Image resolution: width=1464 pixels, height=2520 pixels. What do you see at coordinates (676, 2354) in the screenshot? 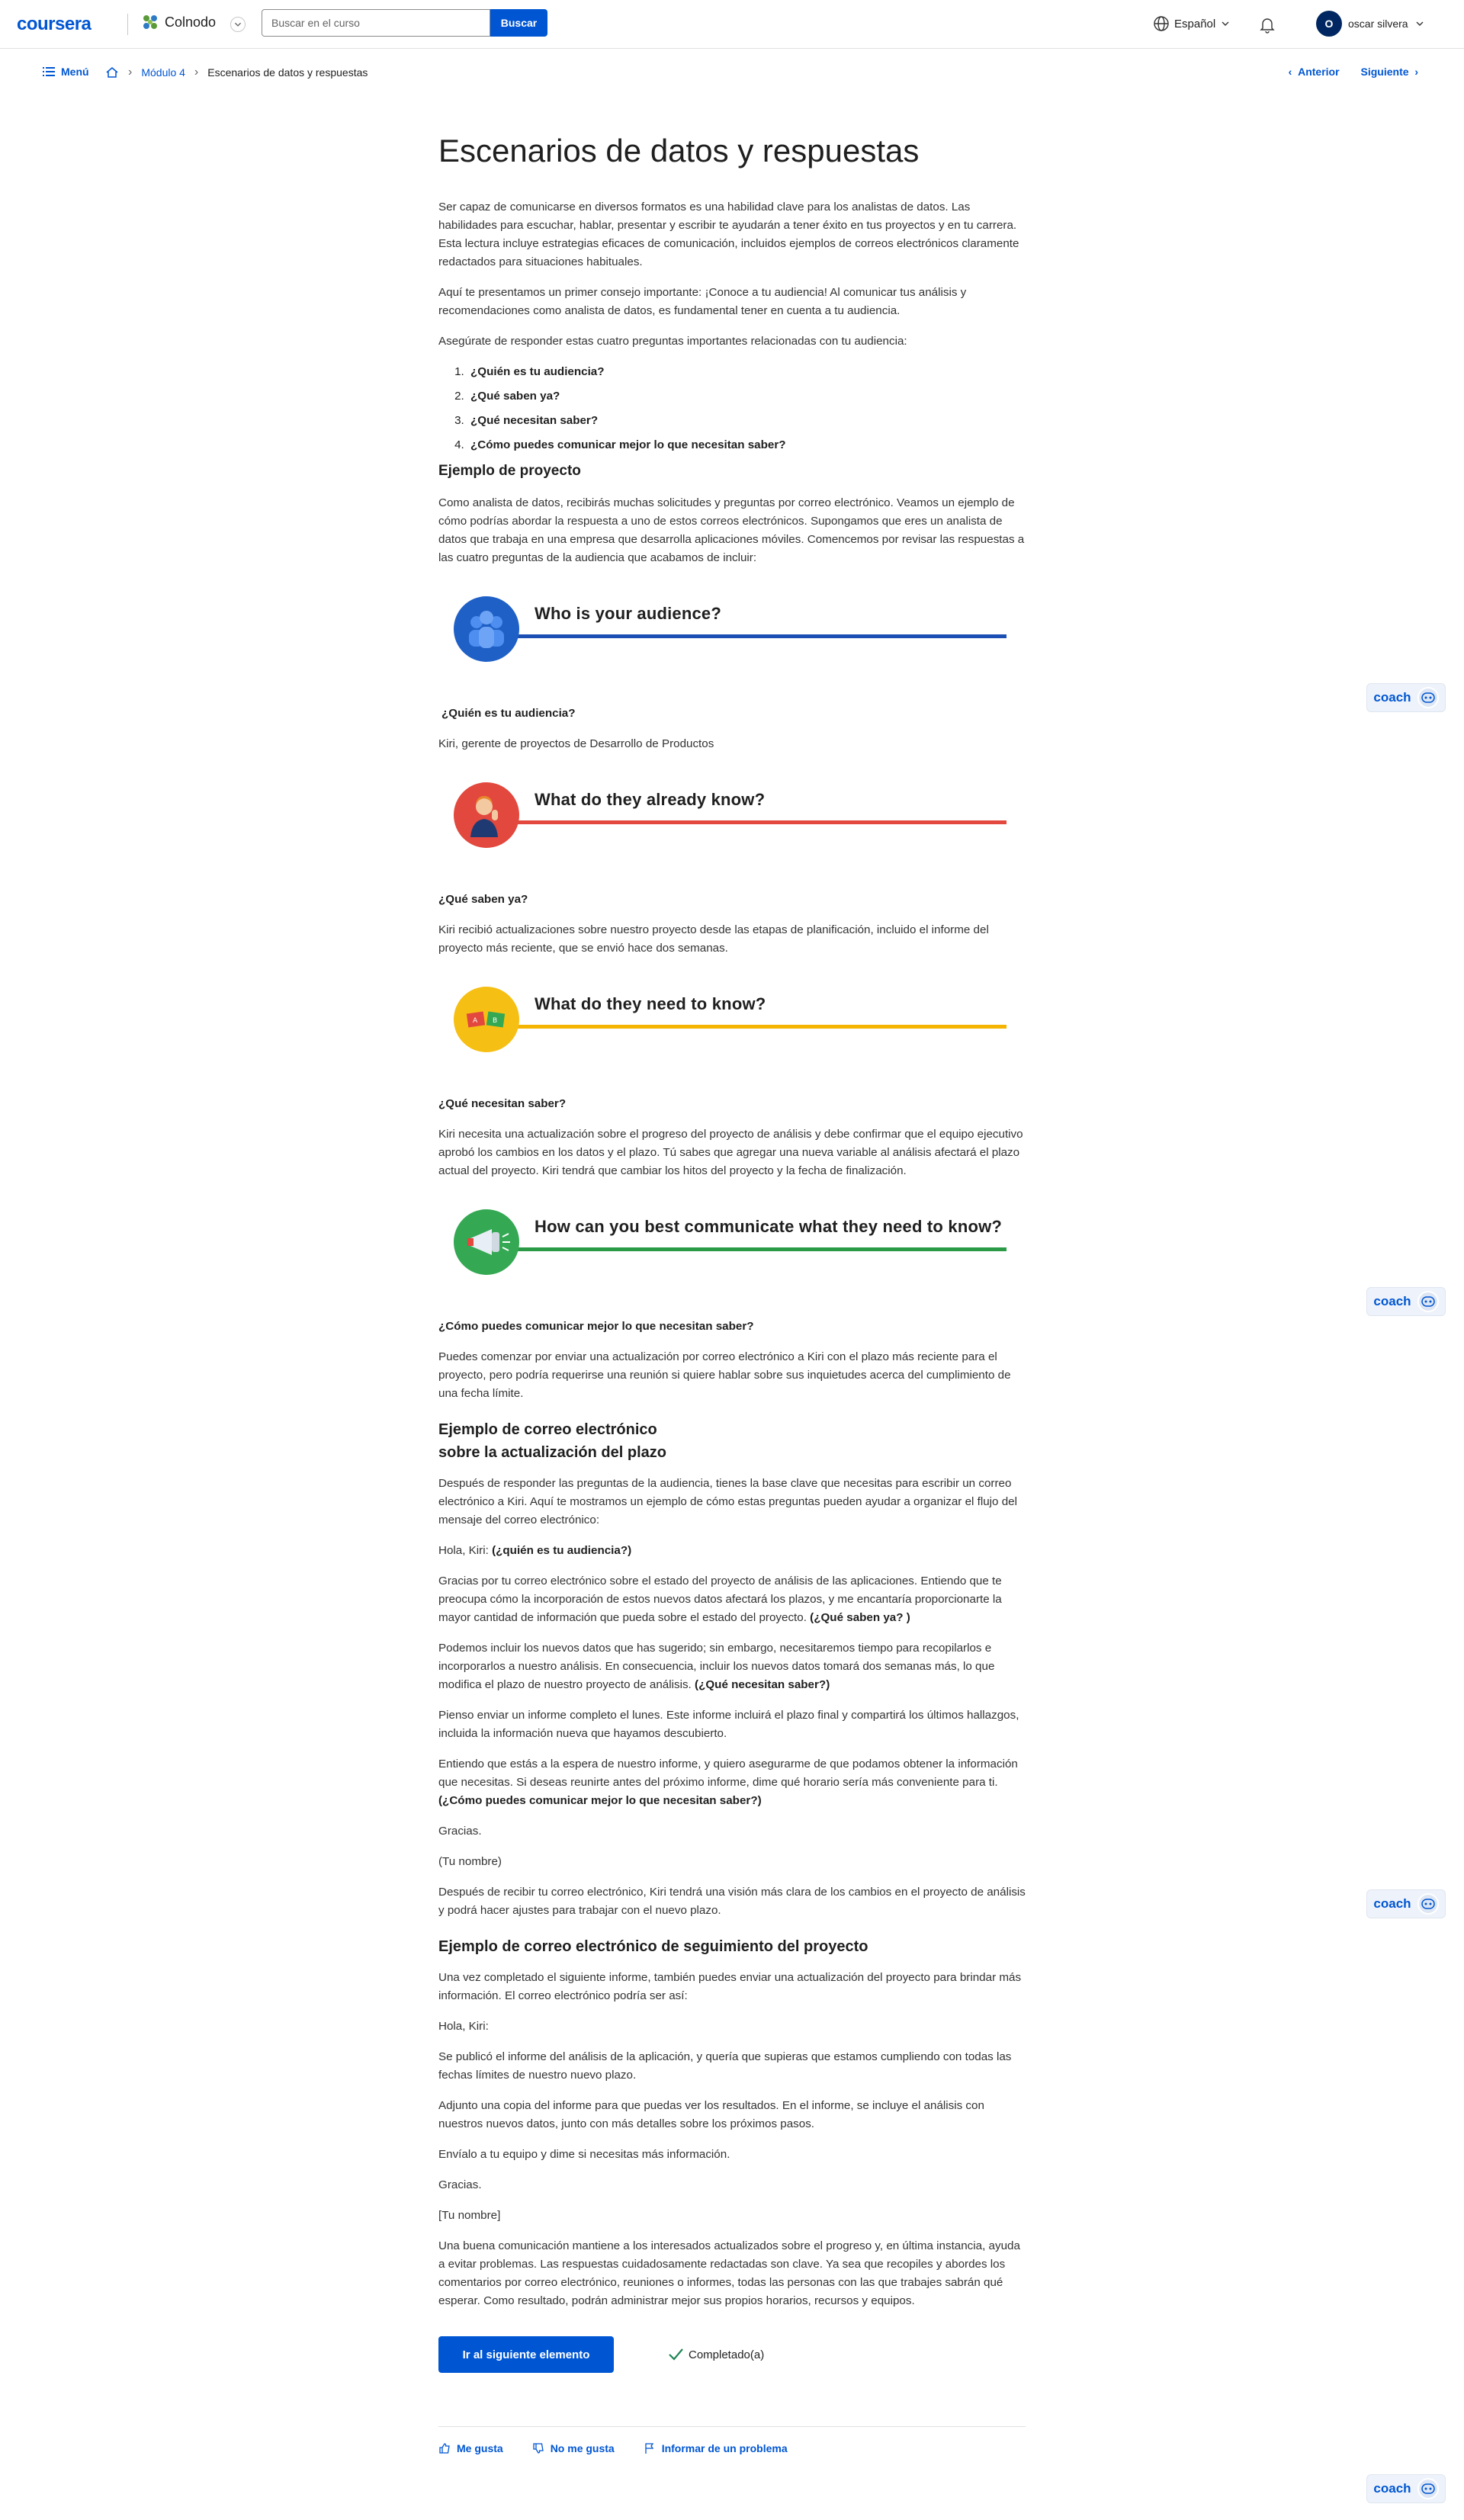
I see `checkmark-icon` at bounding box center [676, 2354].